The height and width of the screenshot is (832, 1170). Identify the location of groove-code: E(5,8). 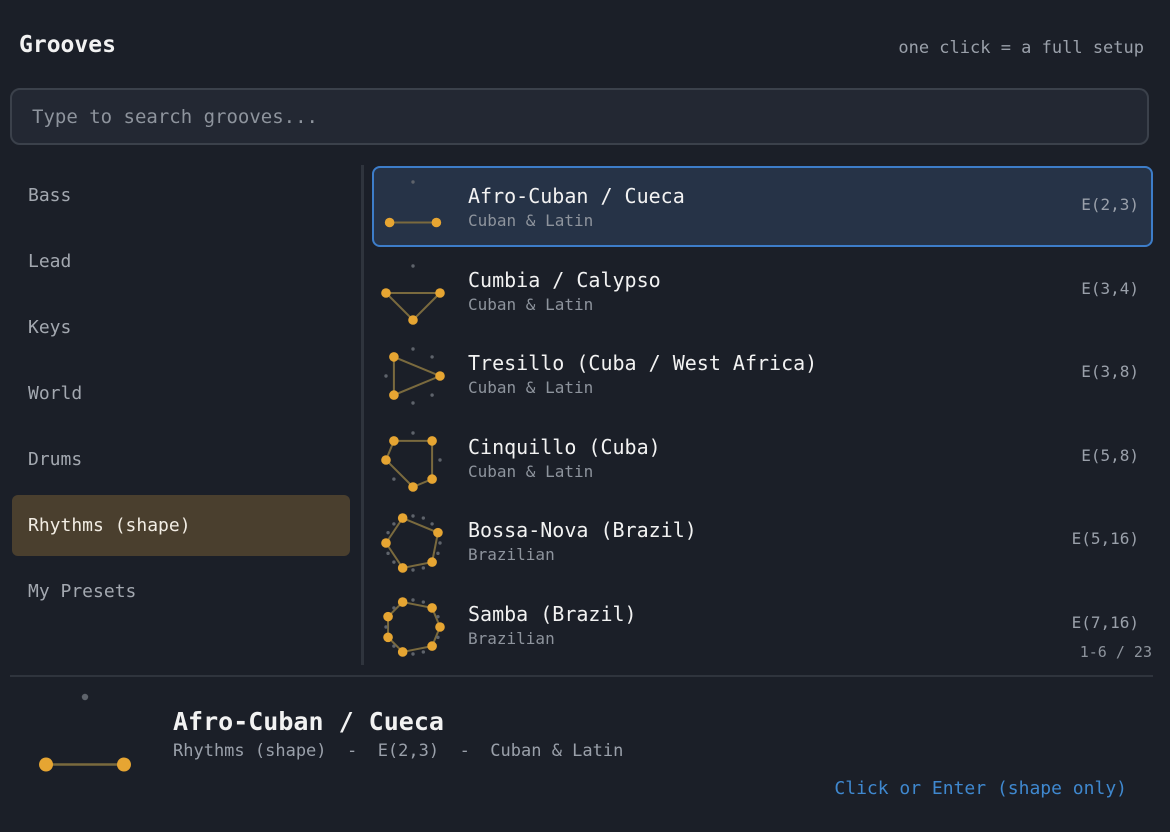
(1110, 455).